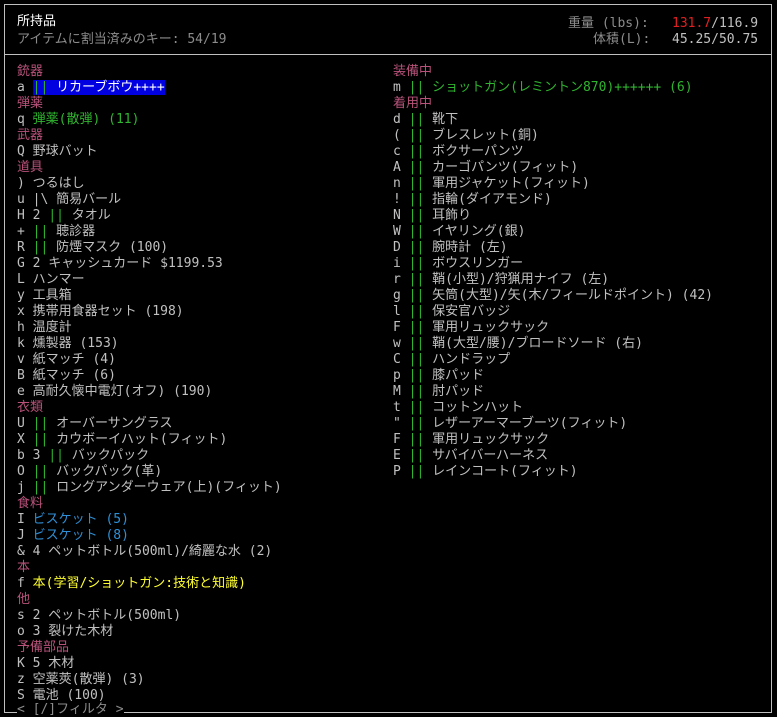 Image resolution: width=777 pixels, height=717 pixels. I want to click on item-hotkey: b, so click(21, 455).